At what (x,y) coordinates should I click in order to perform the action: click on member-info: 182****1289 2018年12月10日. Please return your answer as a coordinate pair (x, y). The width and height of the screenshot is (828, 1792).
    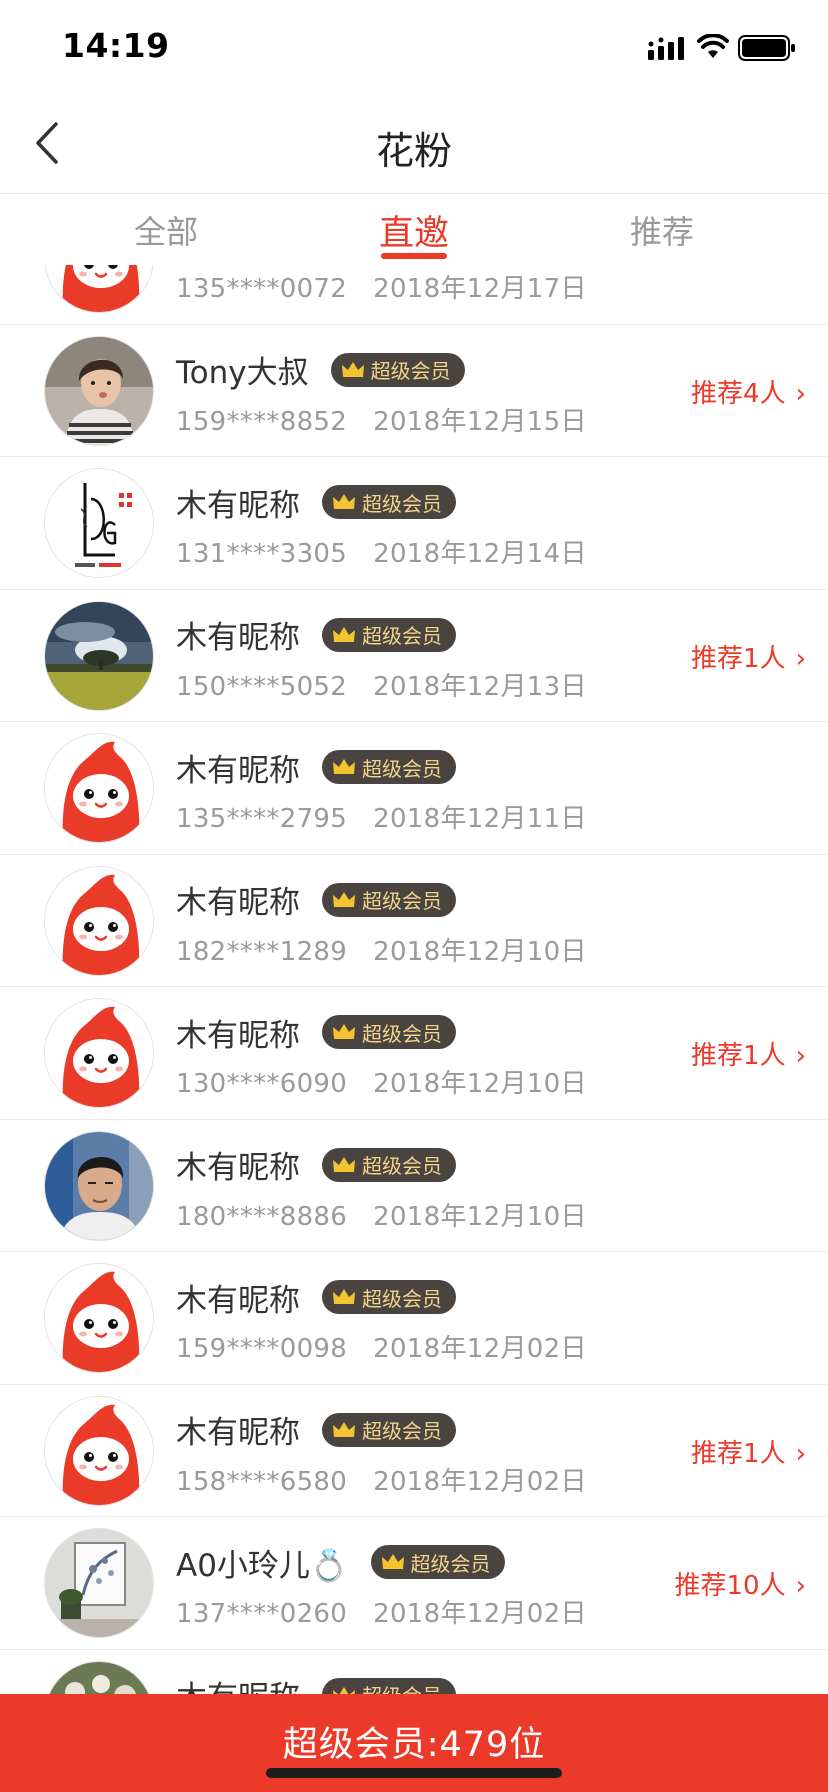
    Looking at the image, I should click on (381, 949).